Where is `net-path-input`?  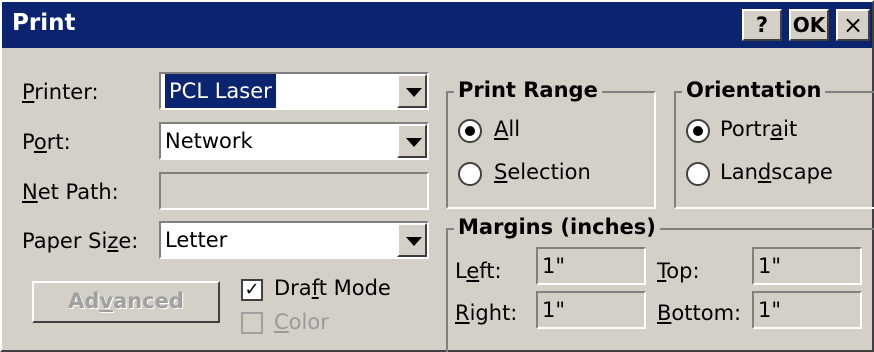
net-path-input is located at coordinates (294, 191).